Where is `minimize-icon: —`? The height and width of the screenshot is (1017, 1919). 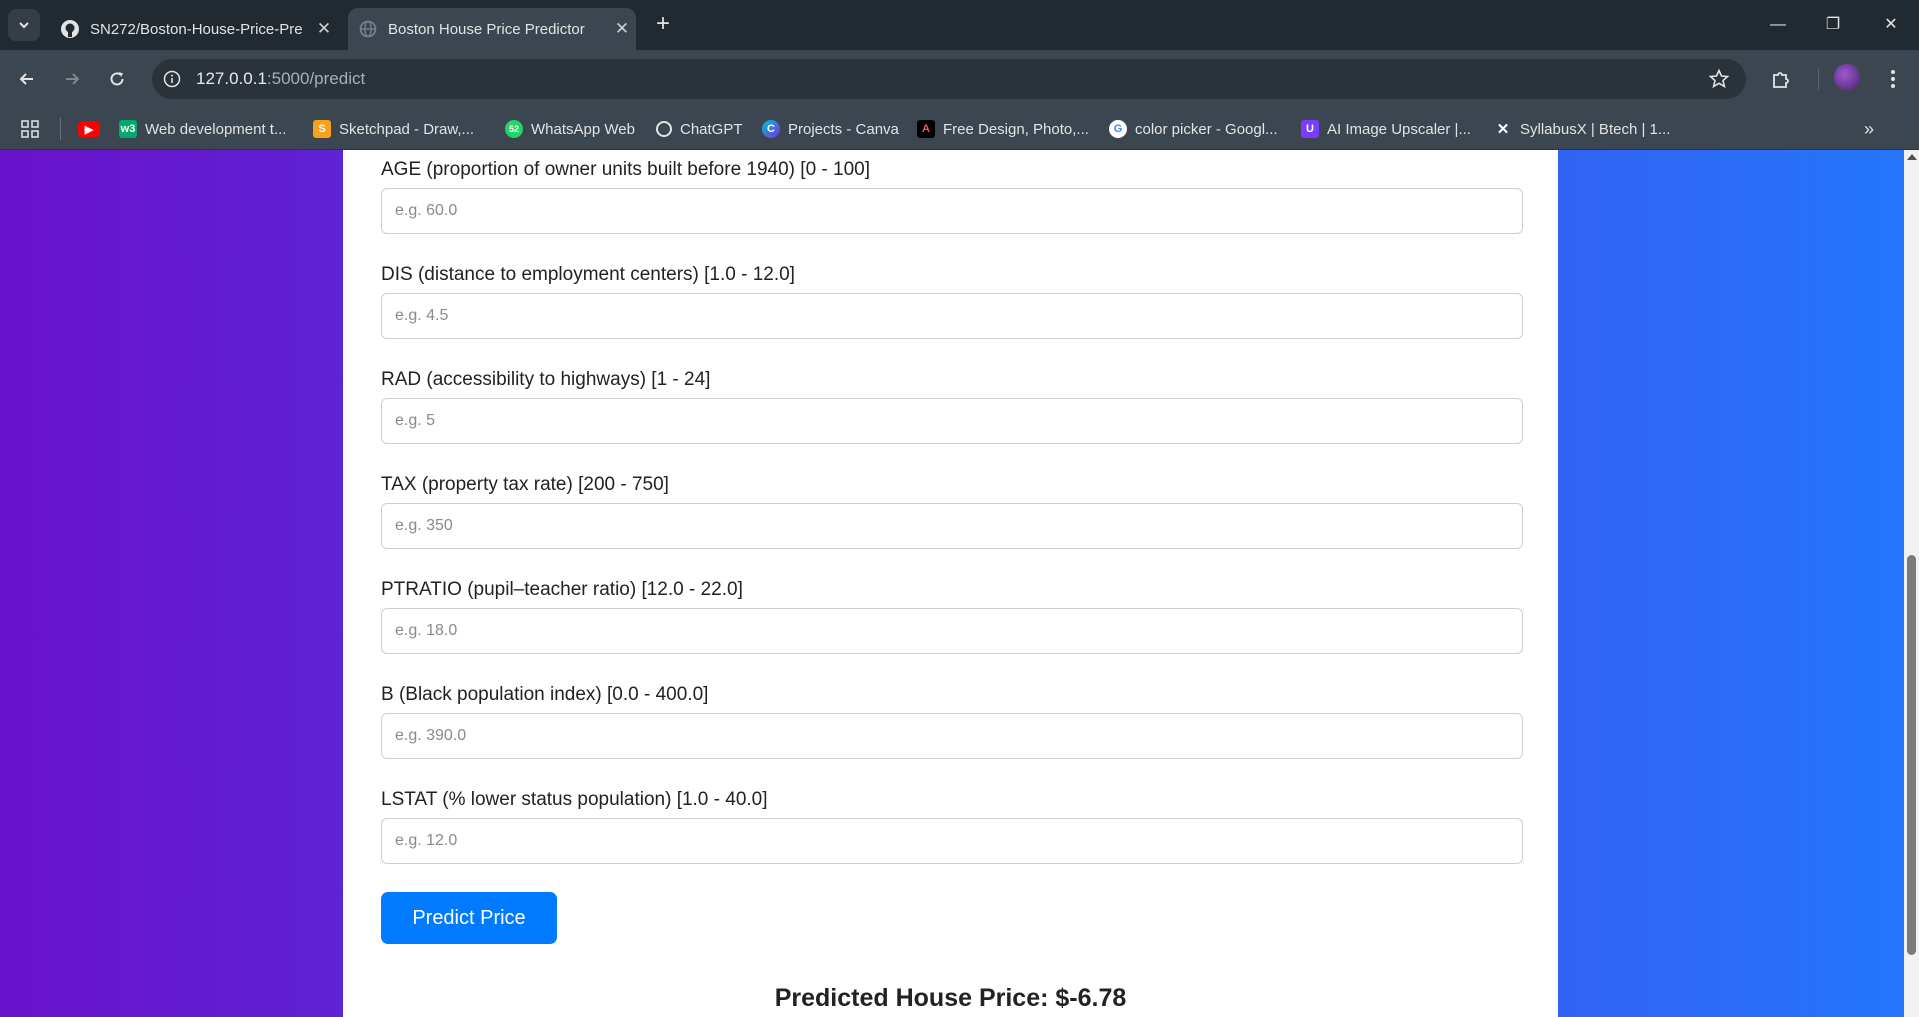
minimize-icon: — is located at coordinates (1778, 25).